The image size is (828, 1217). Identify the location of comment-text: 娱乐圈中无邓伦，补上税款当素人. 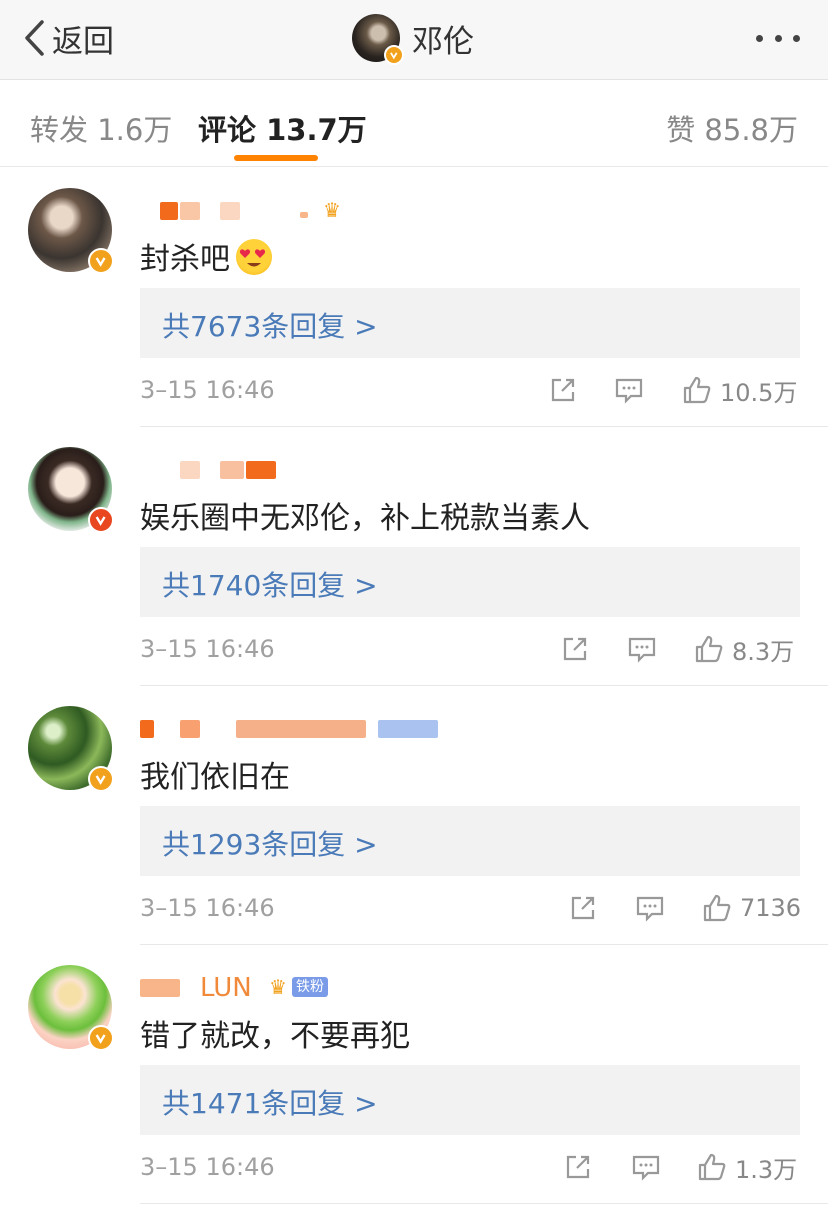
(365, 518).